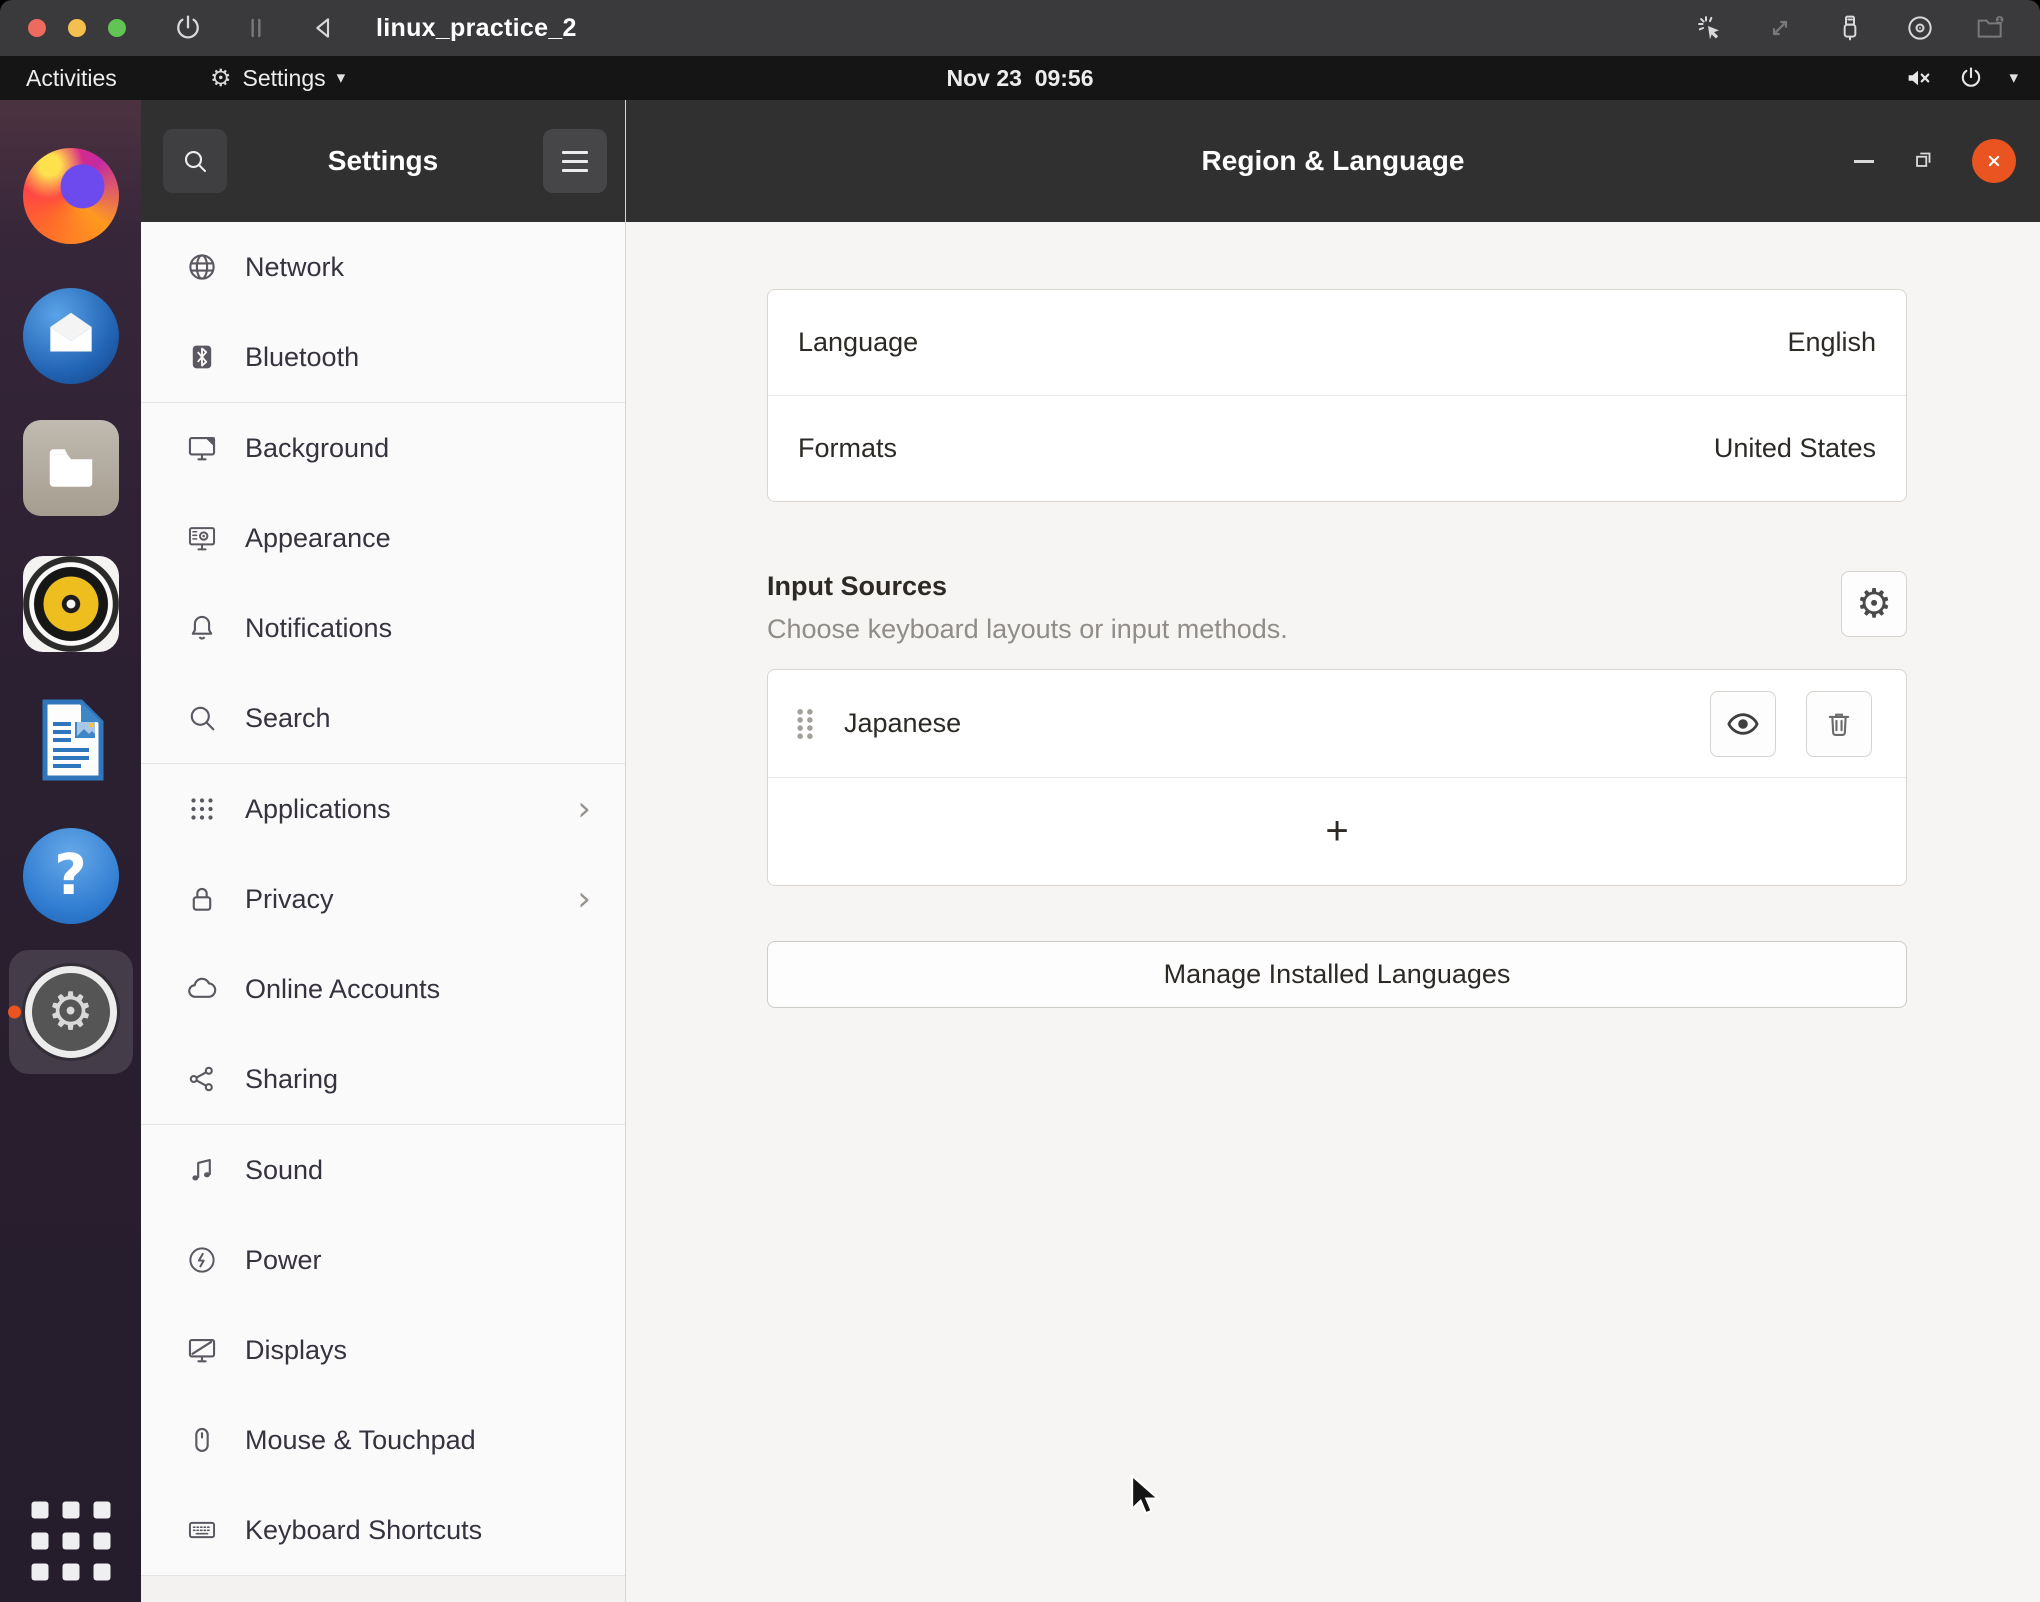  What do you see at coordinates (383, 1079) in the screenshot?
I see `sidebar-item-sharing: Sharing` at bounding box center [383, 1079].